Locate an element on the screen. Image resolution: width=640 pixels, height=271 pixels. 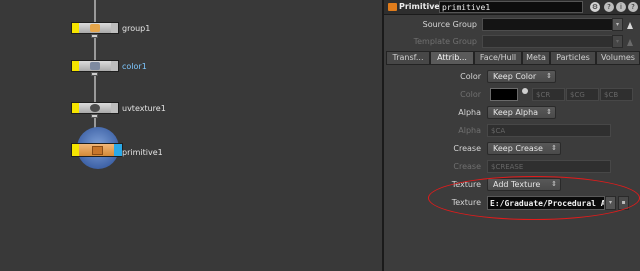
color-b-field: $CB is located at coordinates (616, 94).